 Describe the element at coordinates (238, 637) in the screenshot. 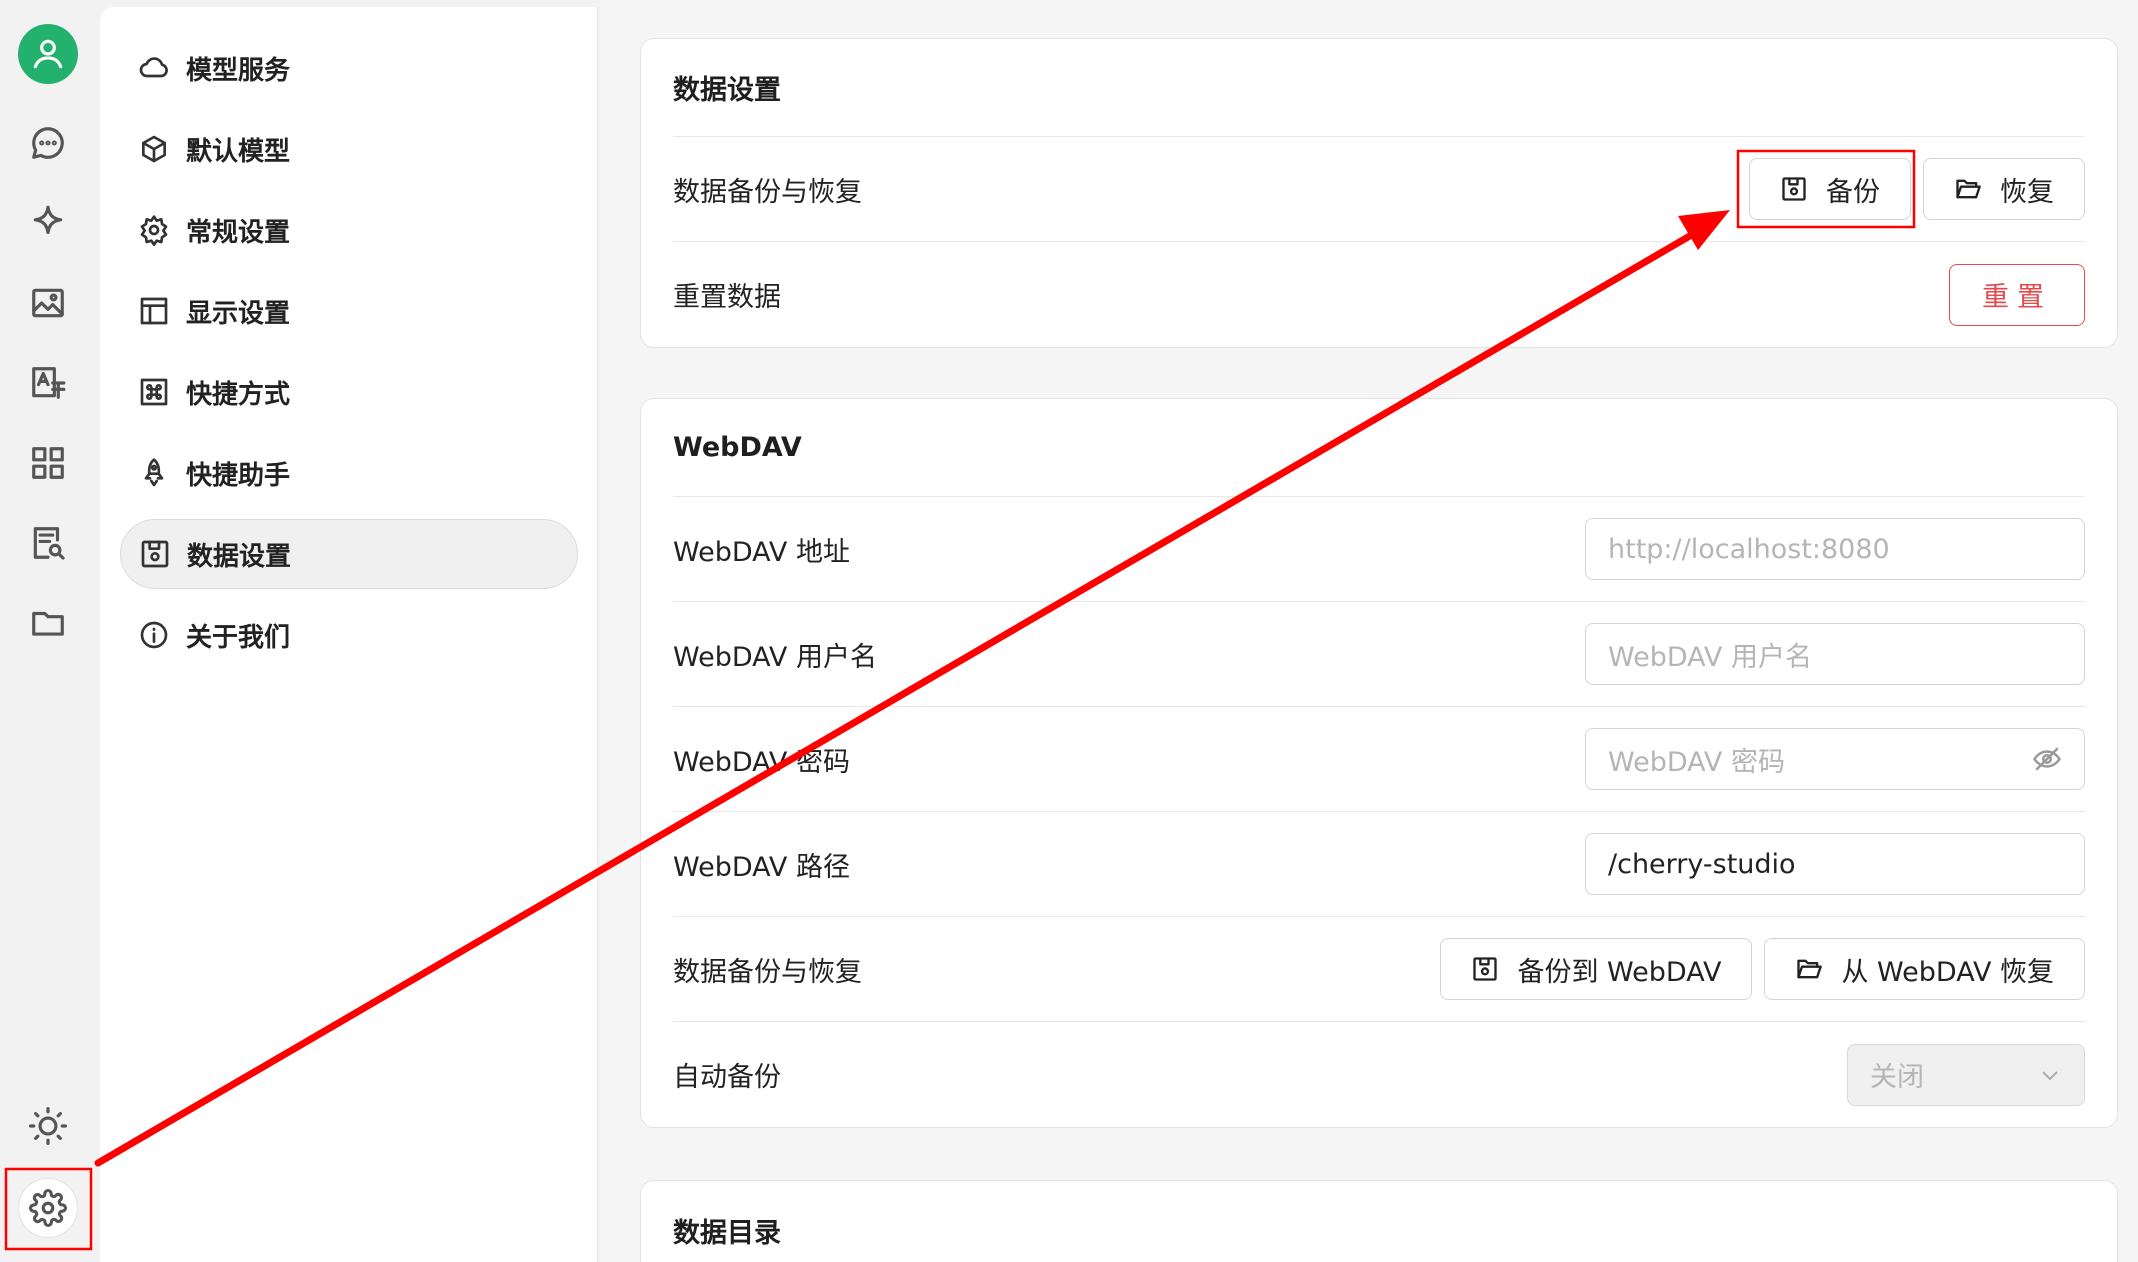

I see `sidebar-item-label: 关于我们` at that location.